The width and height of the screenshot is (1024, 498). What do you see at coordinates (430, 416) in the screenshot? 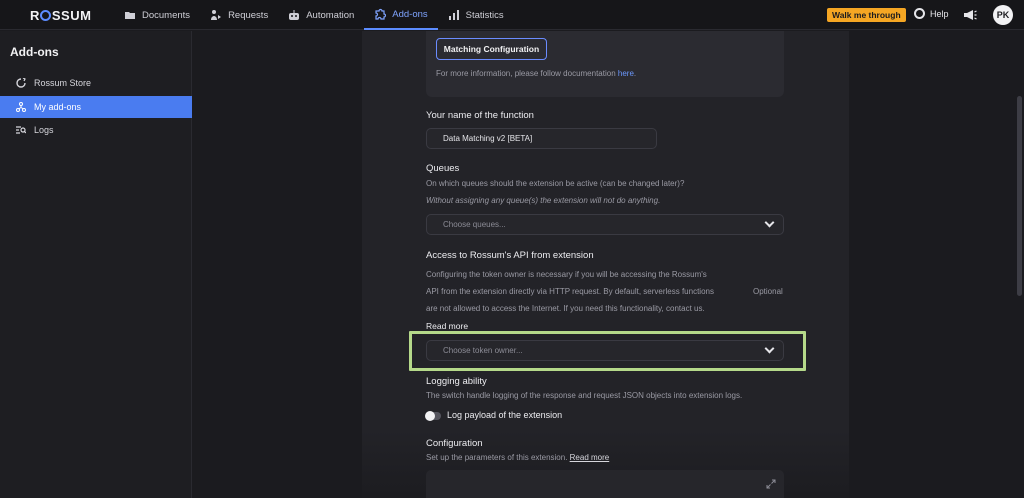
I see `toggle-knob` at bounding box center [430, 416].